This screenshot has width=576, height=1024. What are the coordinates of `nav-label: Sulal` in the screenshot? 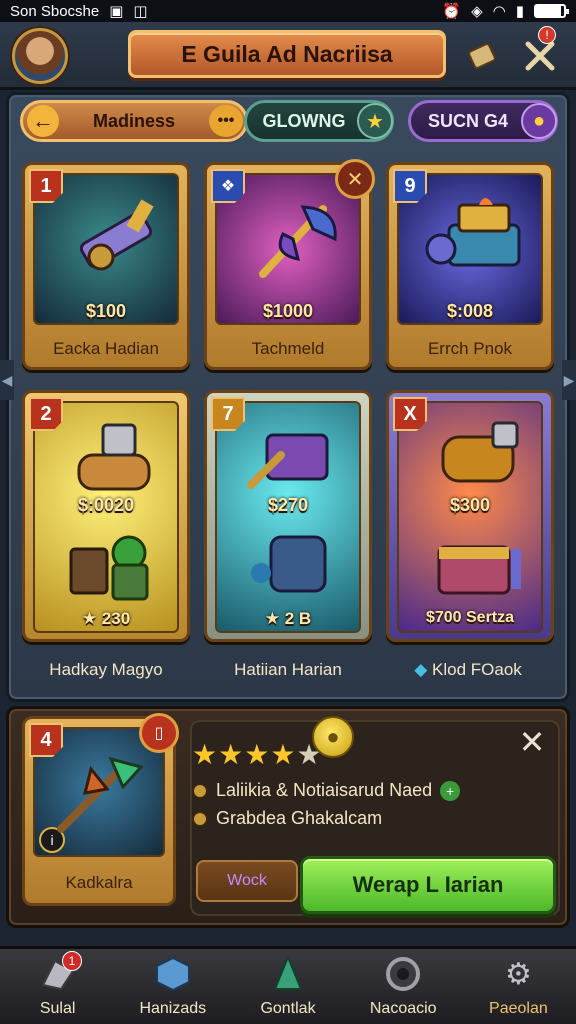 It's located at (57, 1008).